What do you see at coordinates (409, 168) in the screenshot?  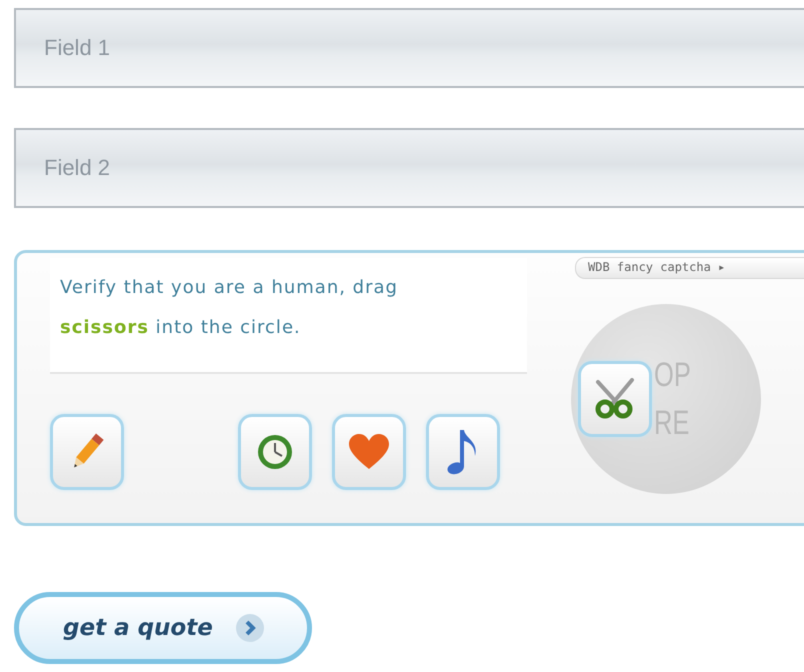 I see `input-field: Field 2` at bounding box center [409, 168].